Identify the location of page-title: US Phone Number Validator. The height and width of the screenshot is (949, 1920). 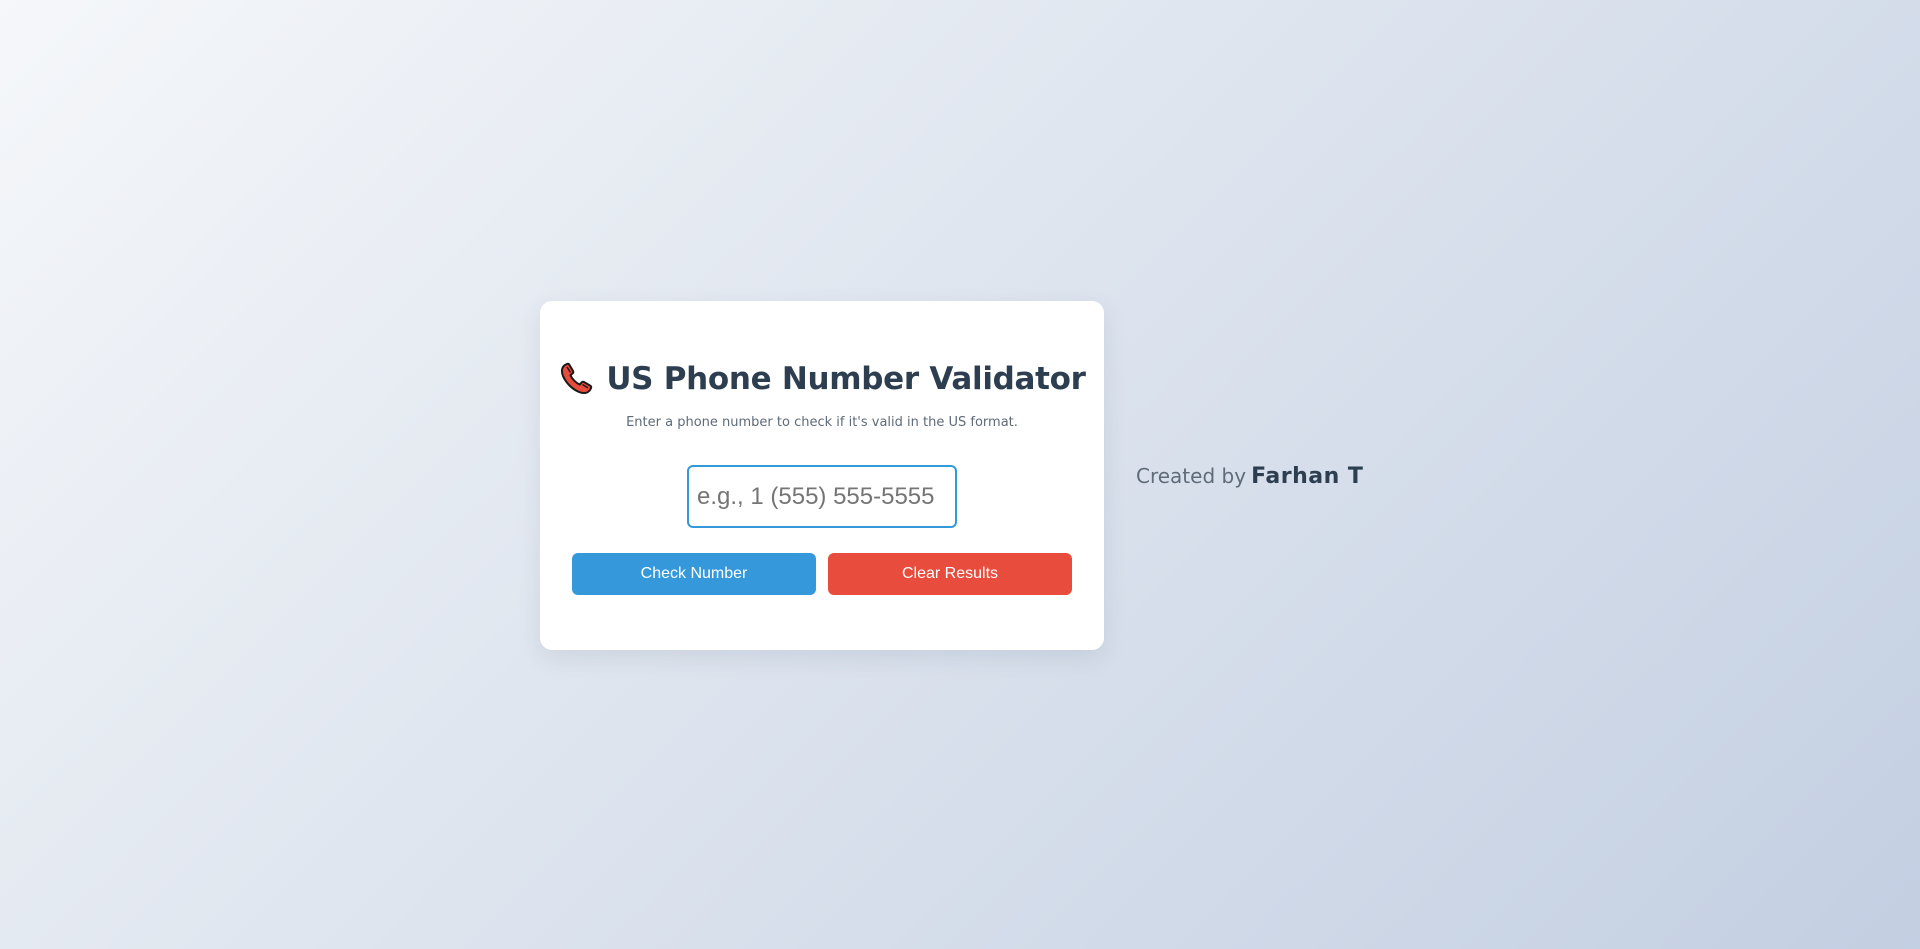
(846, 379).